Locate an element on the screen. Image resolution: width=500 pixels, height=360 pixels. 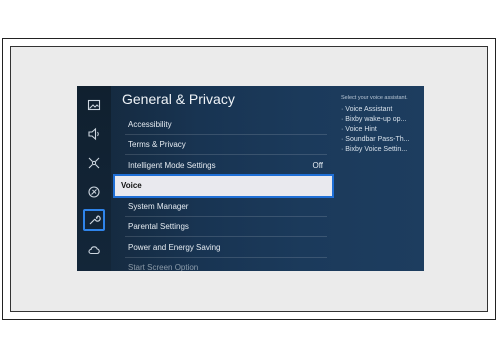
assistant-option: · Voice Hint is located at coordinates (359, 129).